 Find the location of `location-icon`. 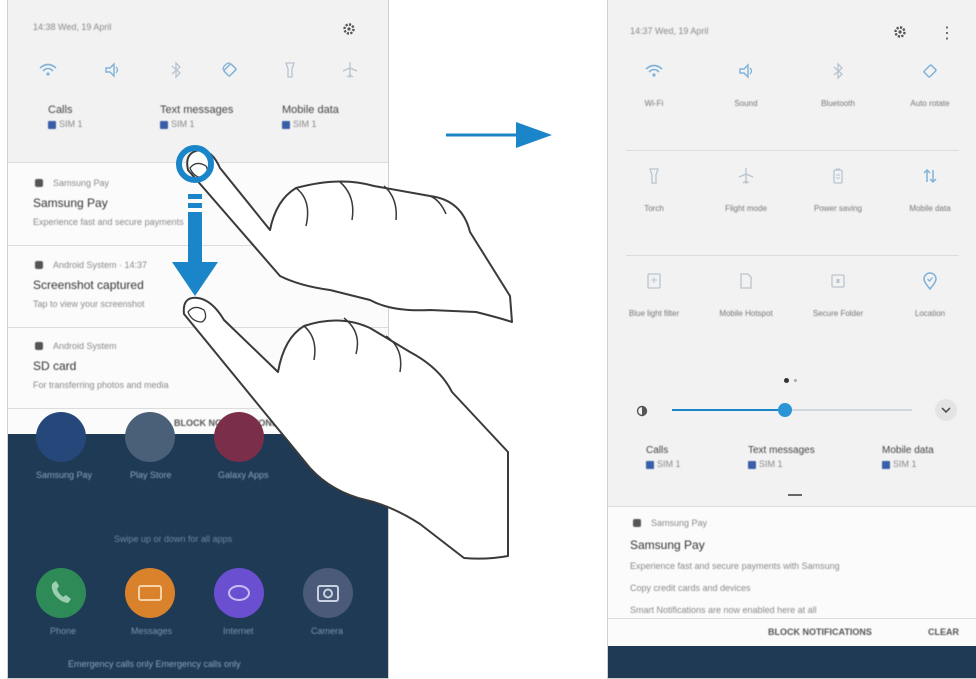

location-icon is located at coordinates (930, 281).